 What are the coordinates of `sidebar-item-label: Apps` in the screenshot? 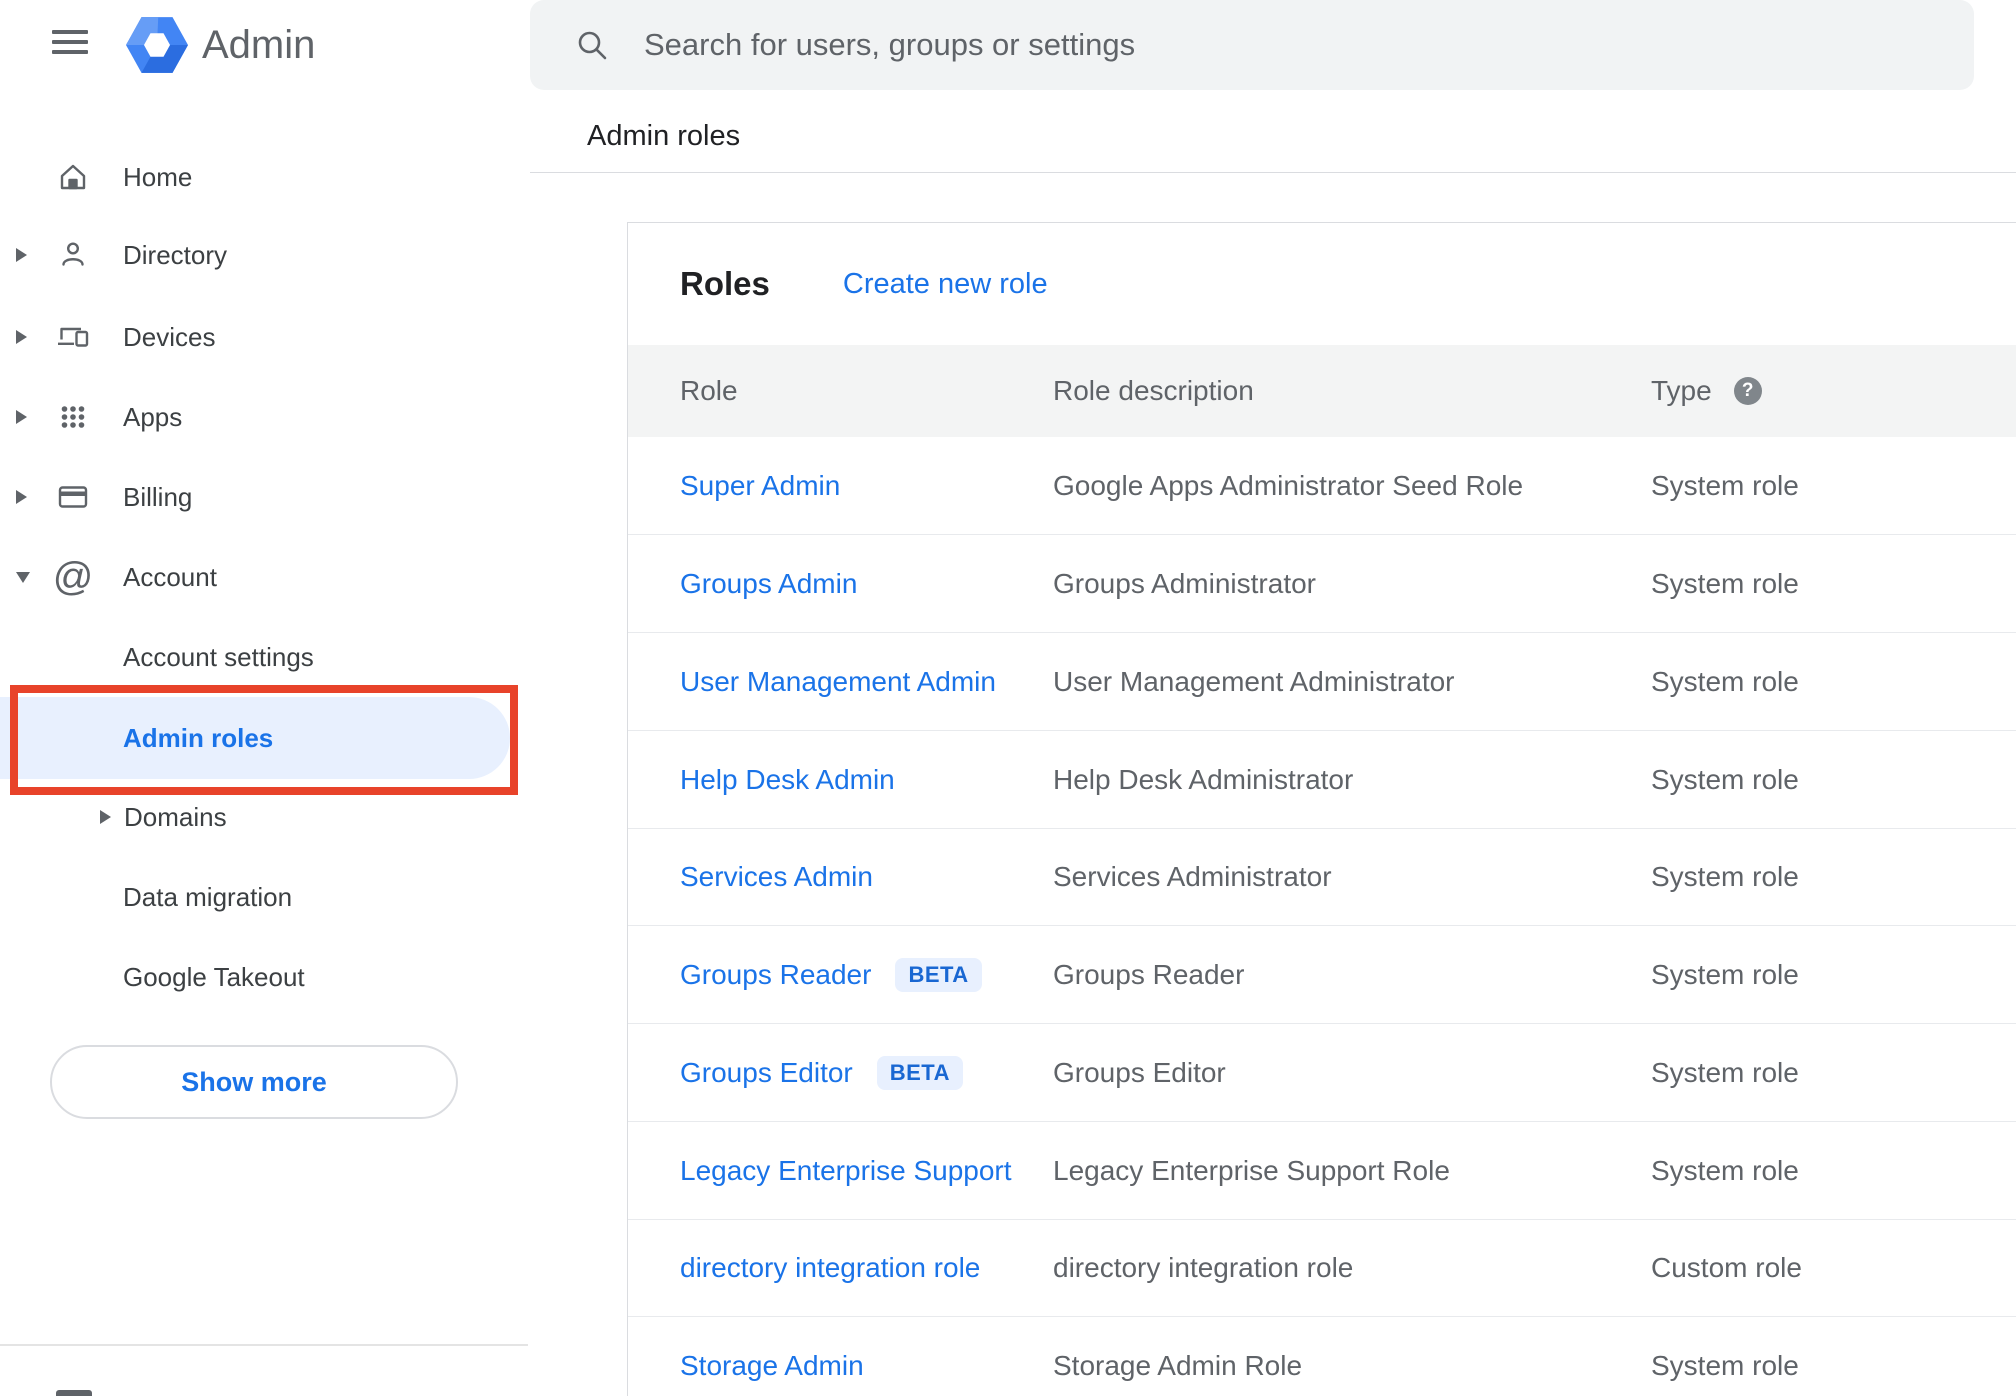 It's located at (153, 416).